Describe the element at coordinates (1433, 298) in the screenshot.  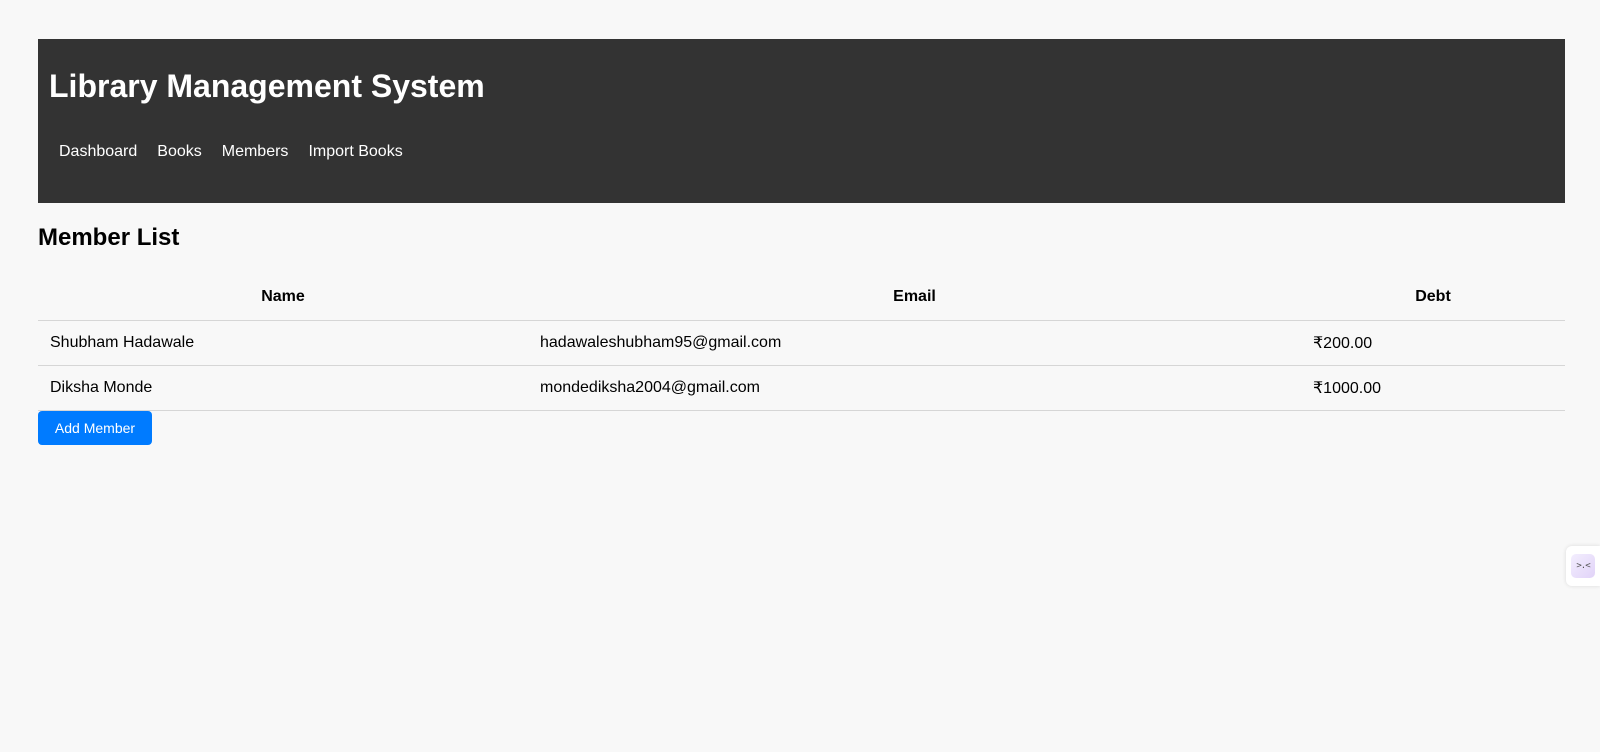
I see `column-header-debt: Debt` at that location.